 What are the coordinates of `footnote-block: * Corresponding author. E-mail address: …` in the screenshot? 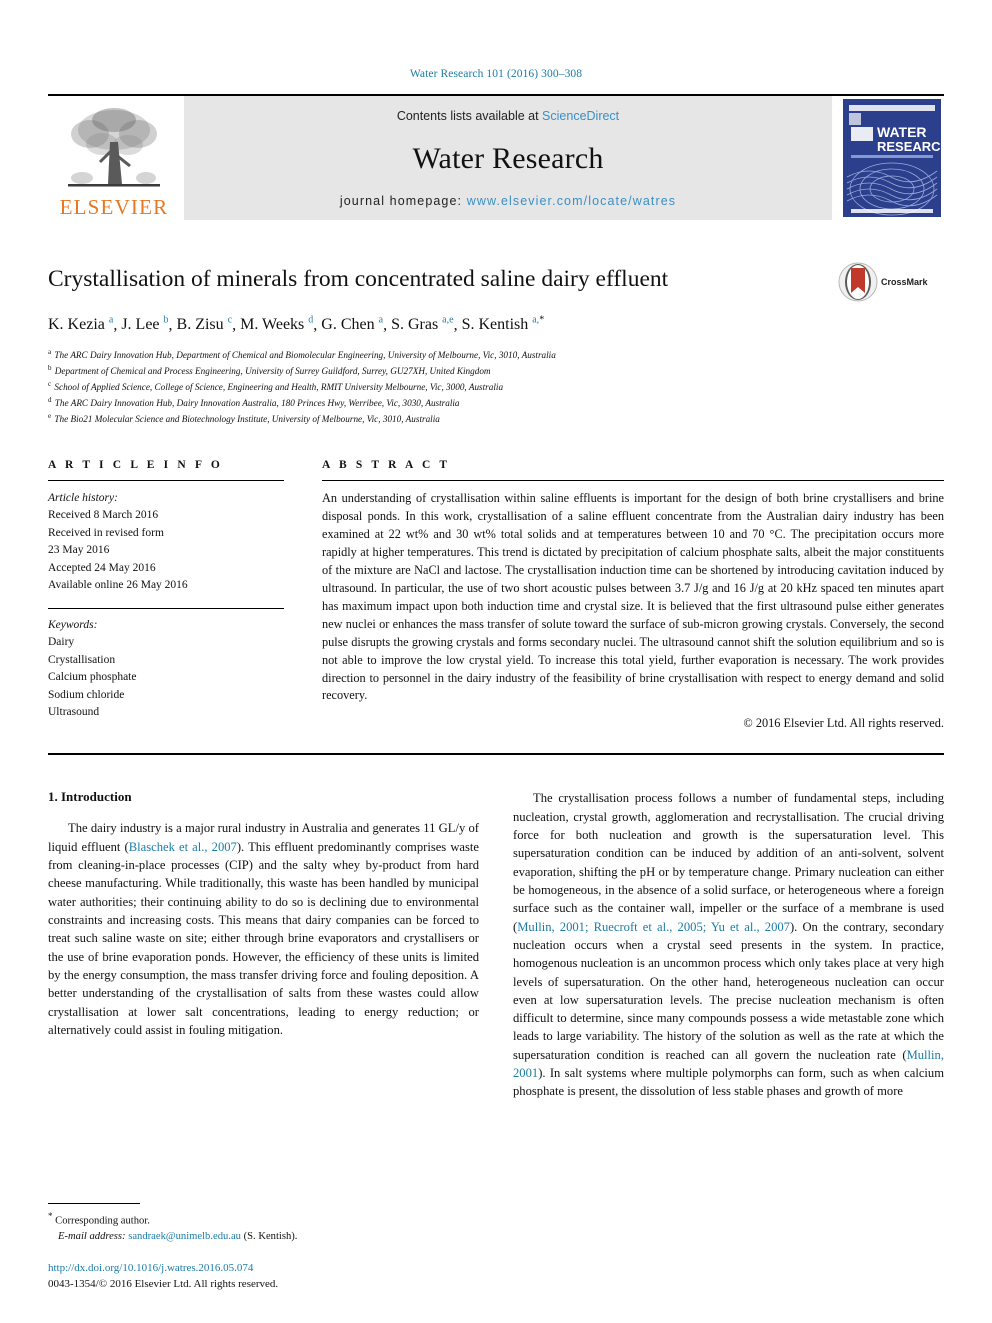 It's located at (263, 1247).